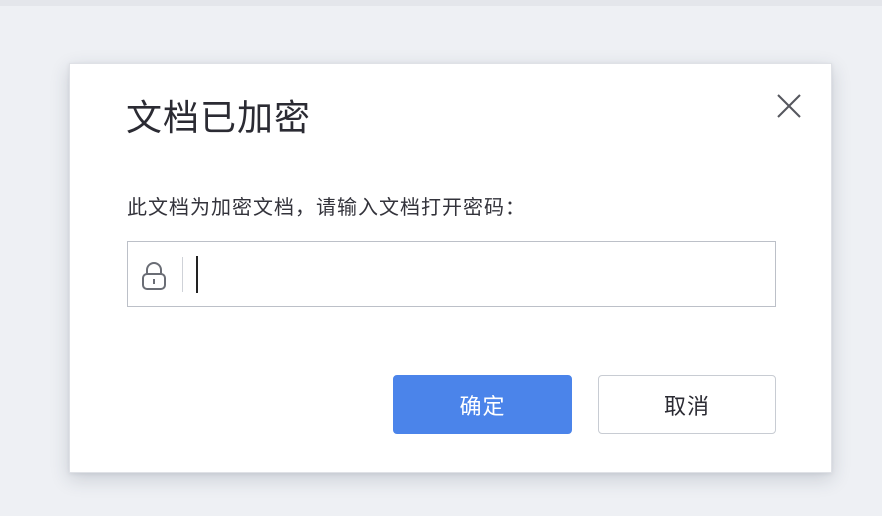  What do you see at coordinates (326, 207) in the screenshot?
I see `password-prompt: 此文档为加密文档，请输入文档打开密码：` at bounding box center [326, 207].